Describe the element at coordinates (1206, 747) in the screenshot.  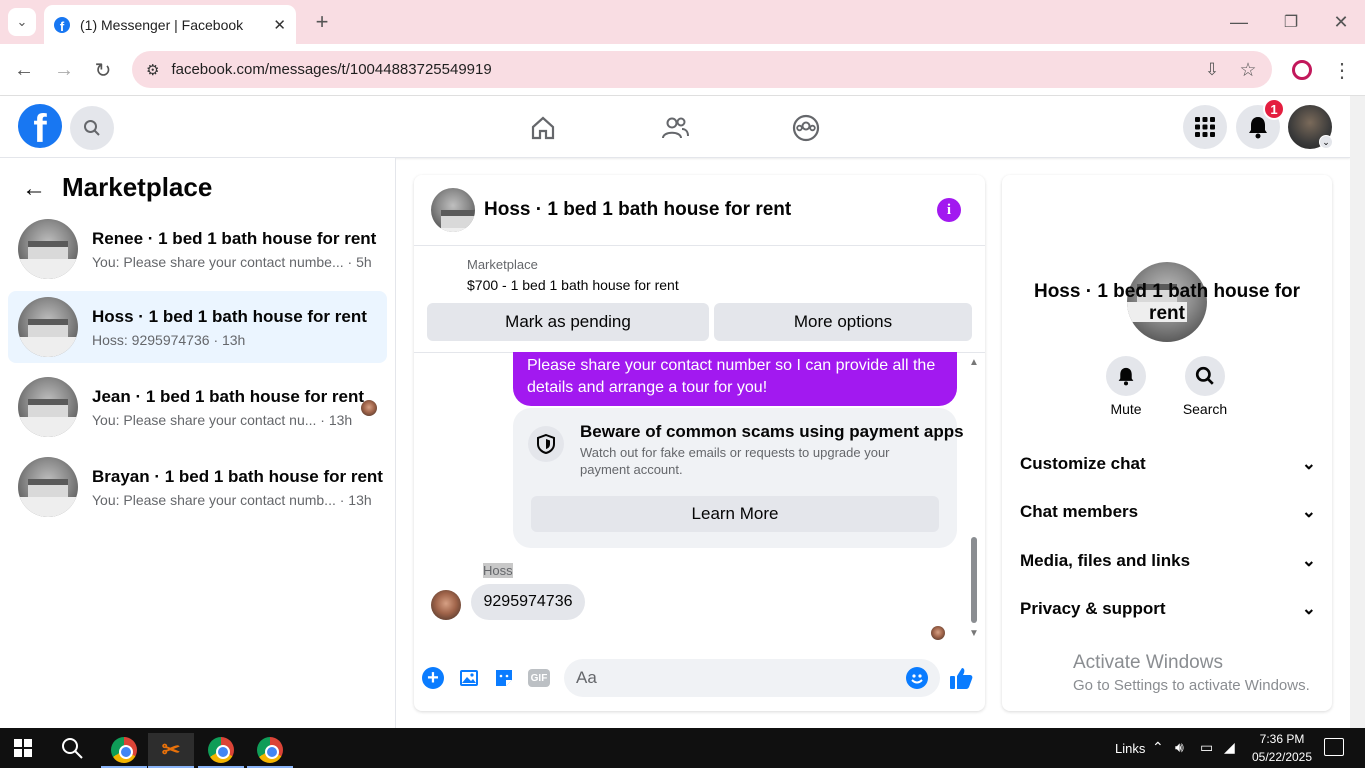
I see `battery-icon: ▭` at that location.